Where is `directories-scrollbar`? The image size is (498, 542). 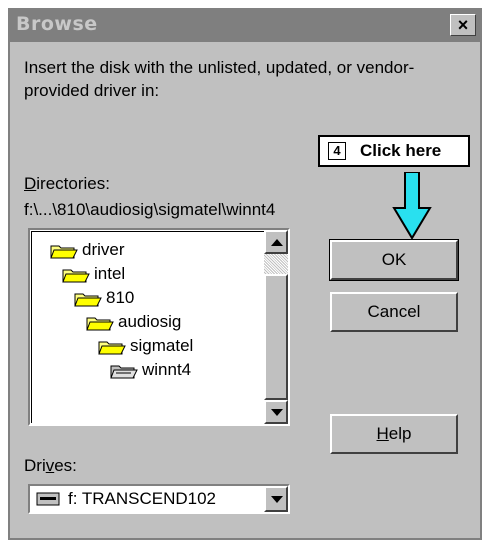
directories-scrollbar is located at coordinates (276, 327).